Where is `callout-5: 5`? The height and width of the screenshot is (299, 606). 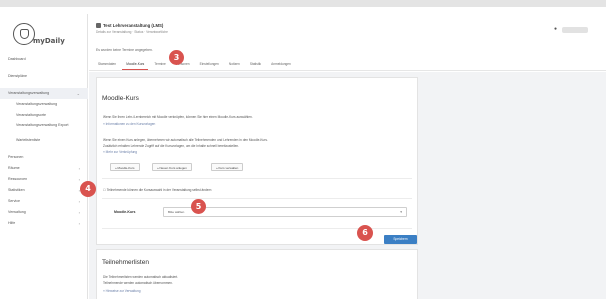 callout-5: 5 is located at coordinates (198, 206).